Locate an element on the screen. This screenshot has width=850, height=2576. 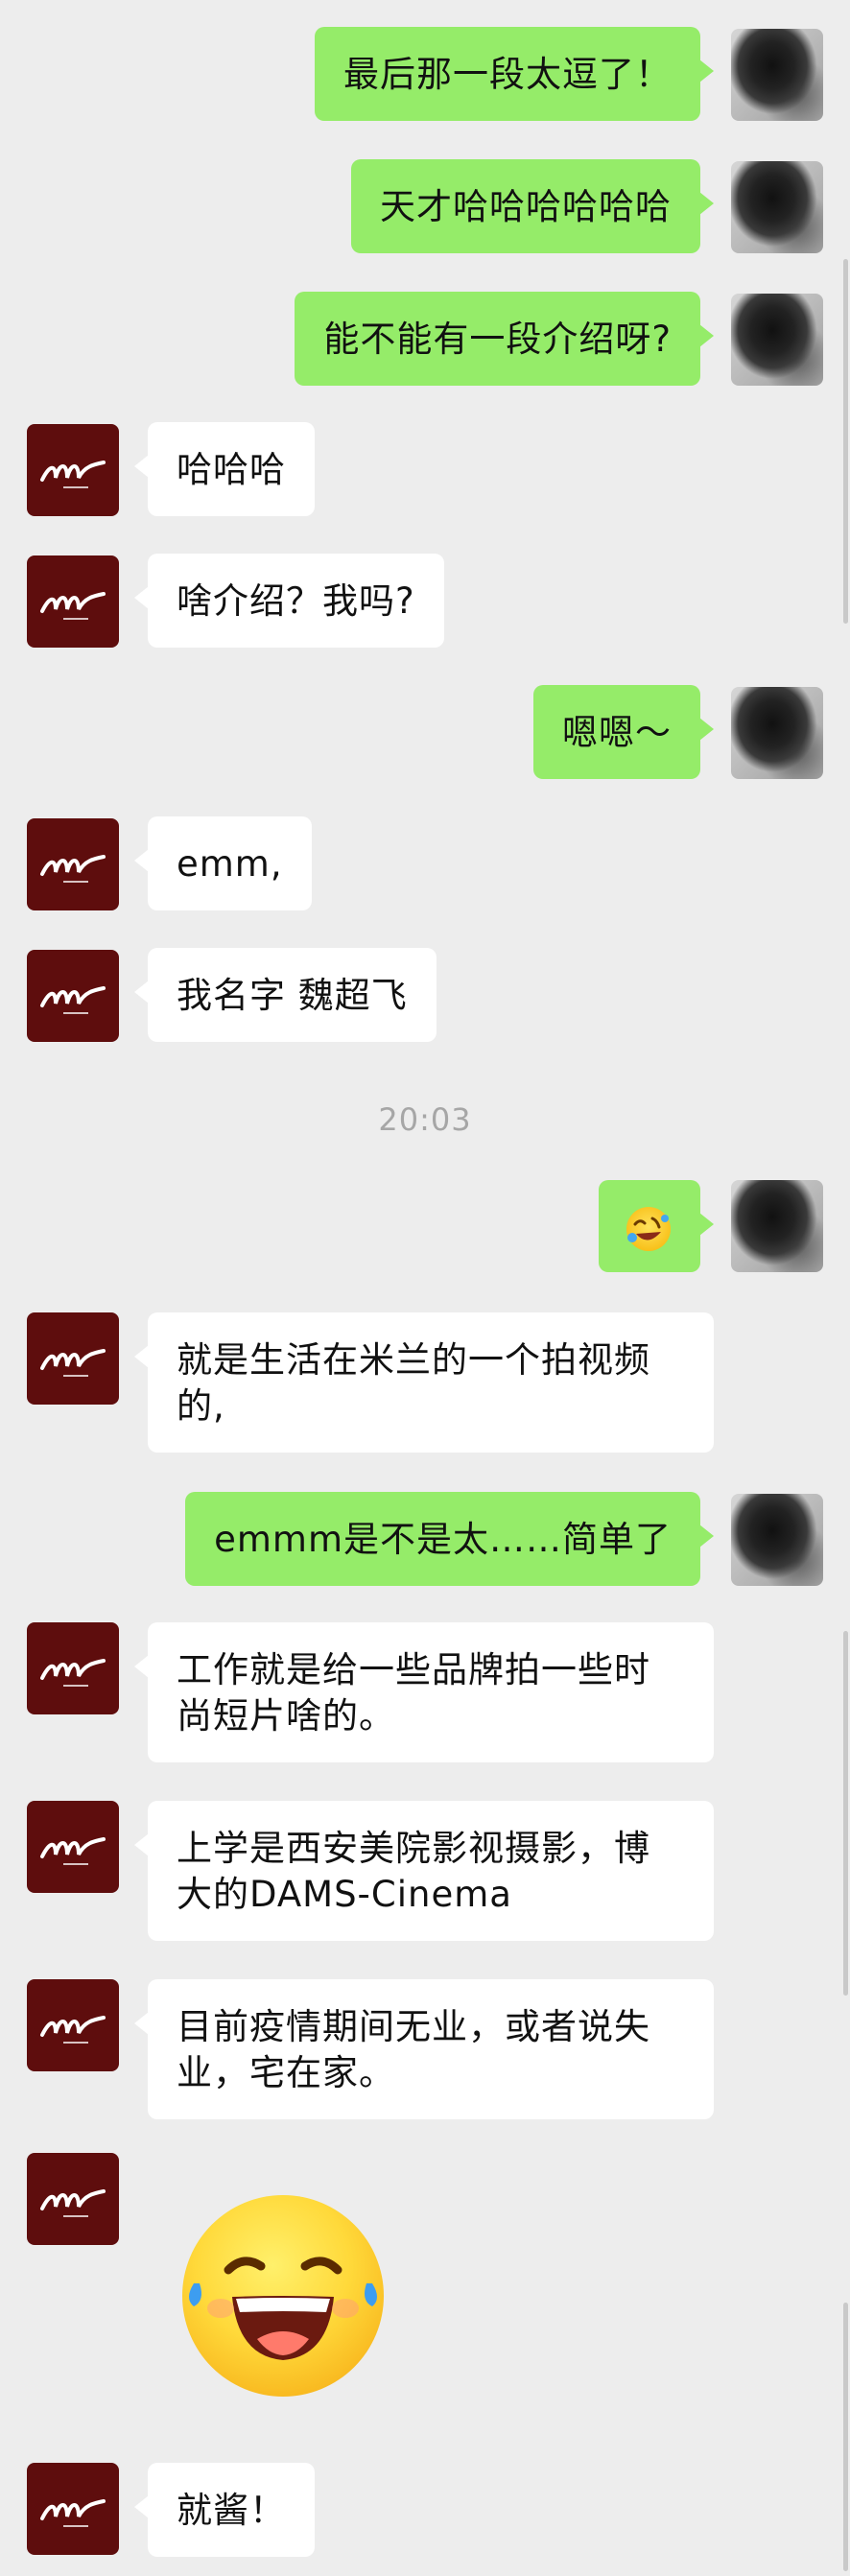
message-bubble-other: 就酱！ is located at coordinates (224, 2510).